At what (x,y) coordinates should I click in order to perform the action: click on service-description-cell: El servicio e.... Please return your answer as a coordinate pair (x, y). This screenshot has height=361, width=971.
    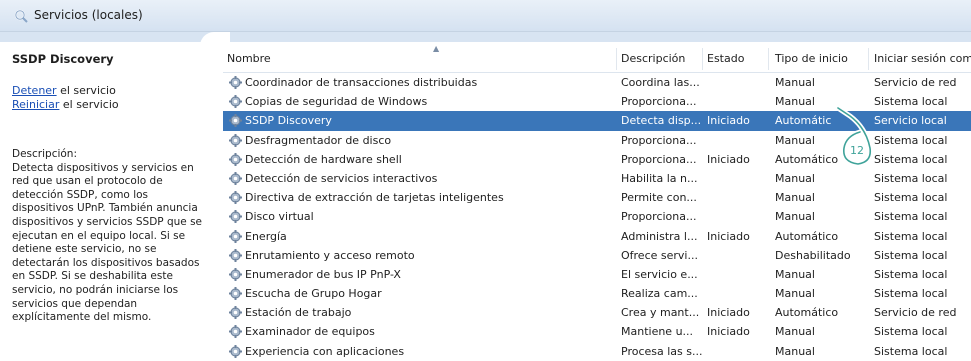
    Looking at the image, I should click on (659, 274).